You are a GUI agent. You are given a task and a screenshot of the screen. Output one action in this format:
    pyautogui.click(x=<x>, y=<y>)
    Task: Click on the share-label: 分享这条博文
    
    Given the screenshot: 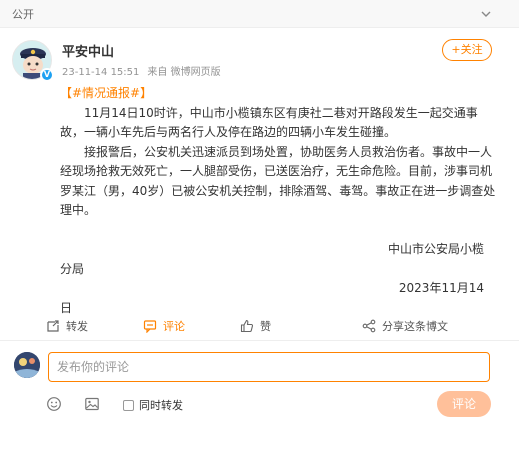 What is the action you would take?
    pyautogui.click(x=415, y=326)
    